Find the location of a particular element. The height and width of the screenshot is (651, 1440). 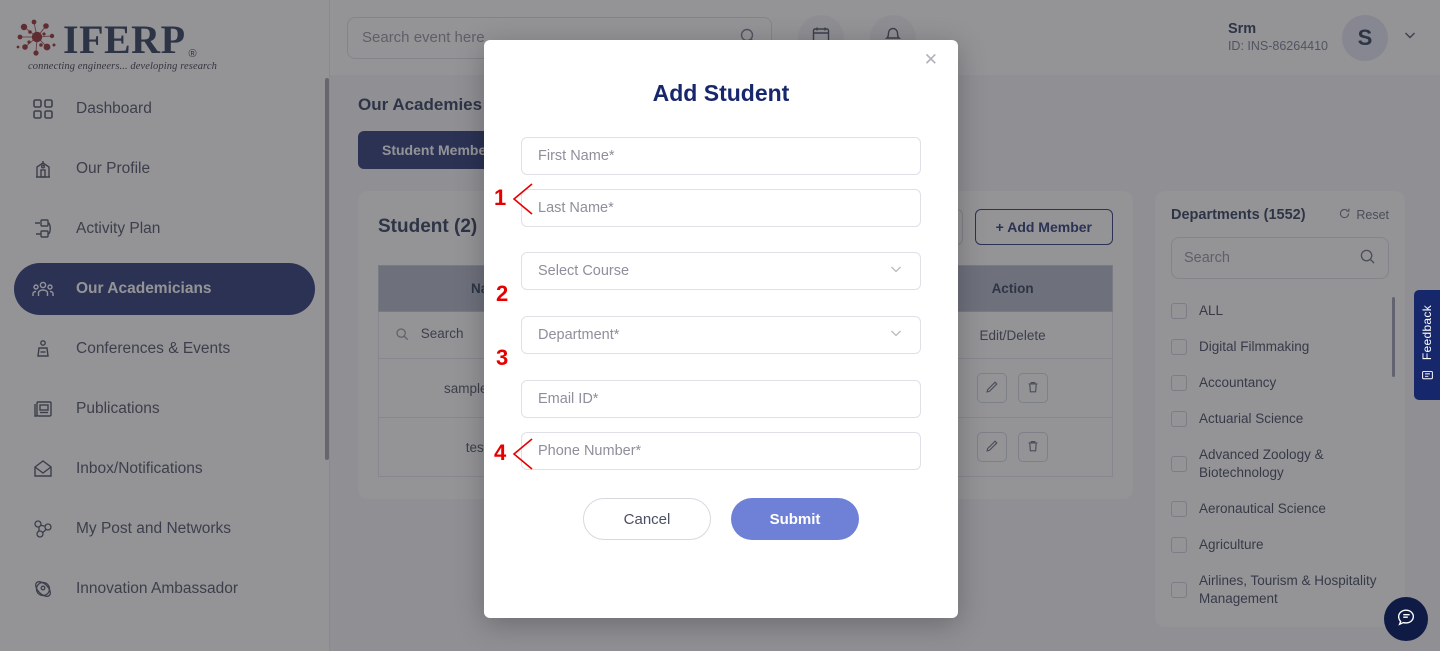

annotation-label: 3 is located at coordinates (502, 357).